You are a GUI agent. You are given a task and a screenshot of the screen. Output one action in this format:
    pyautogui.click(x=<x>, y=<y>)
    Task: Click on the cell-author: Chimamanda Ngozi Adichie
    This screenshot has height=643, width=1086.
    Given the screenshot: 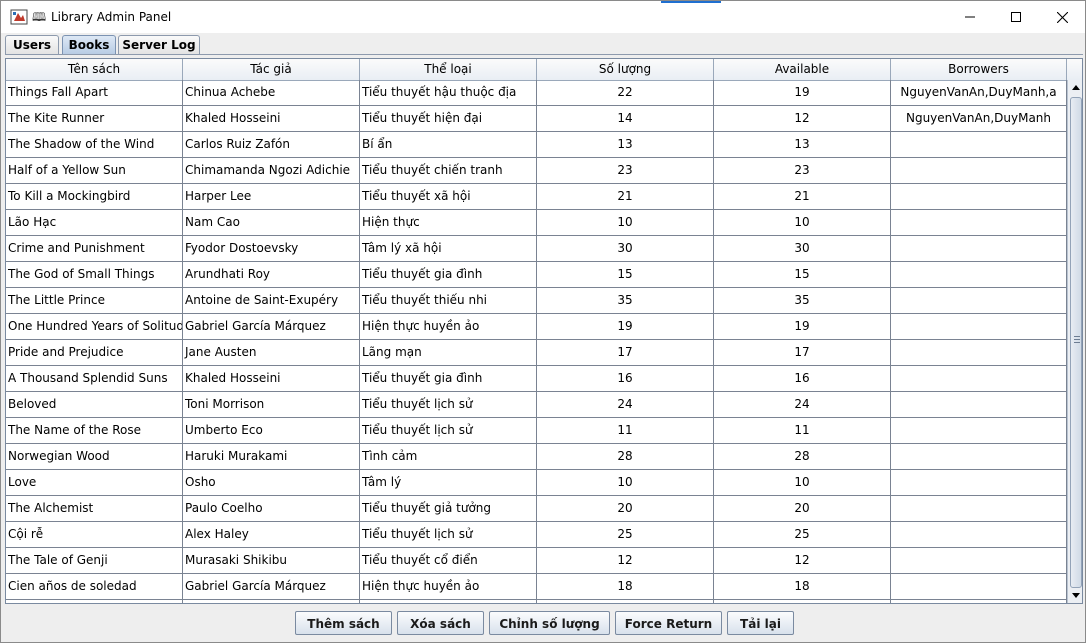 What is the action you would take?
    pyautogui.click(x=271, y=170)
    